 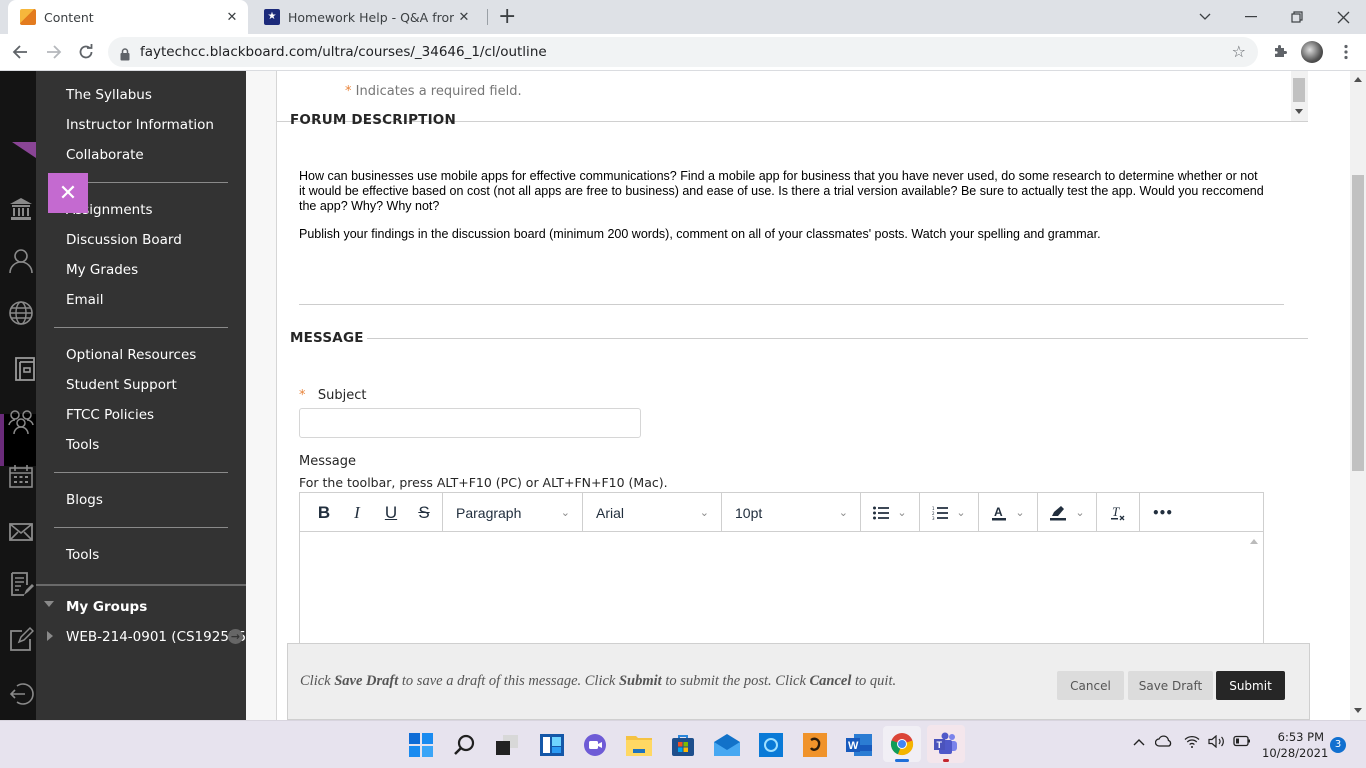 I want to click on go-arrow-icon: →, so click(x=235, y=636).